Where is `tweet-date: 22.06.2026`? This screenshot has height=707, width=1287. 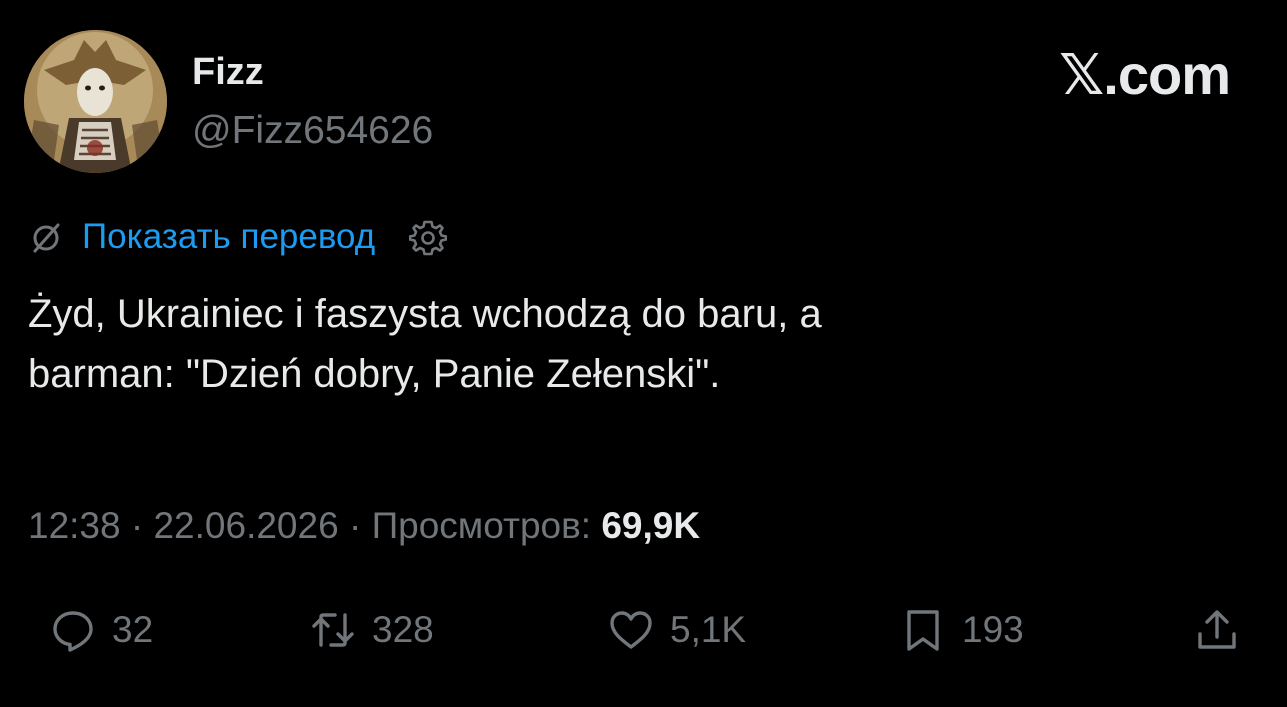 tweet-date: 22.06.2026 is located at coordinates (245, 525).